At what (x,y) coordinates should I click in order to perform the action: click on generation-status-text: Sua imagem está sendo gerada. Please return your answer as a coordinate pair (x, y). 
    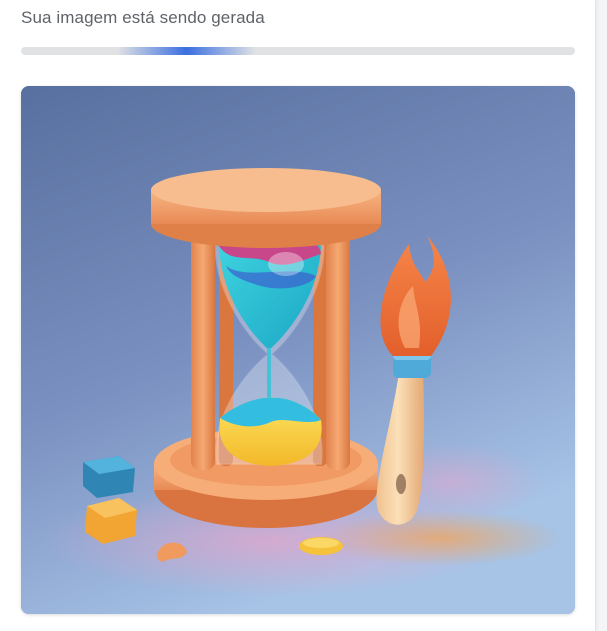
    Looking at the image, I should click on (143, 17).